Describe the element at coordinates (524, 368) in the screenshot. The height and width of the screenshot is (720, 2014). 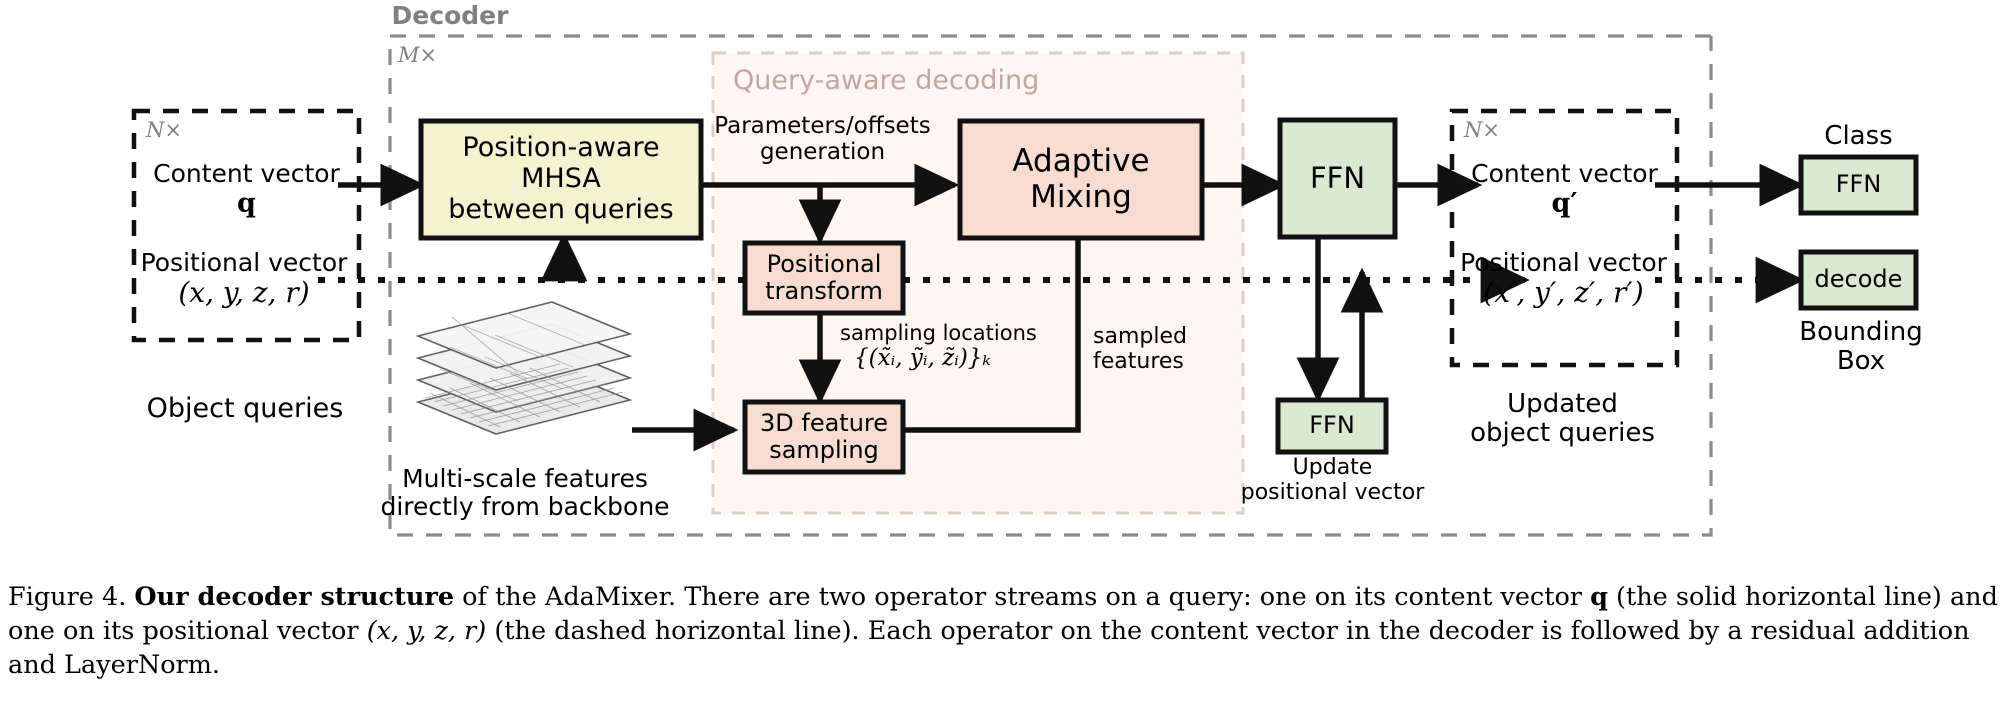
I see `multi-scale-feature-stack` at that location.